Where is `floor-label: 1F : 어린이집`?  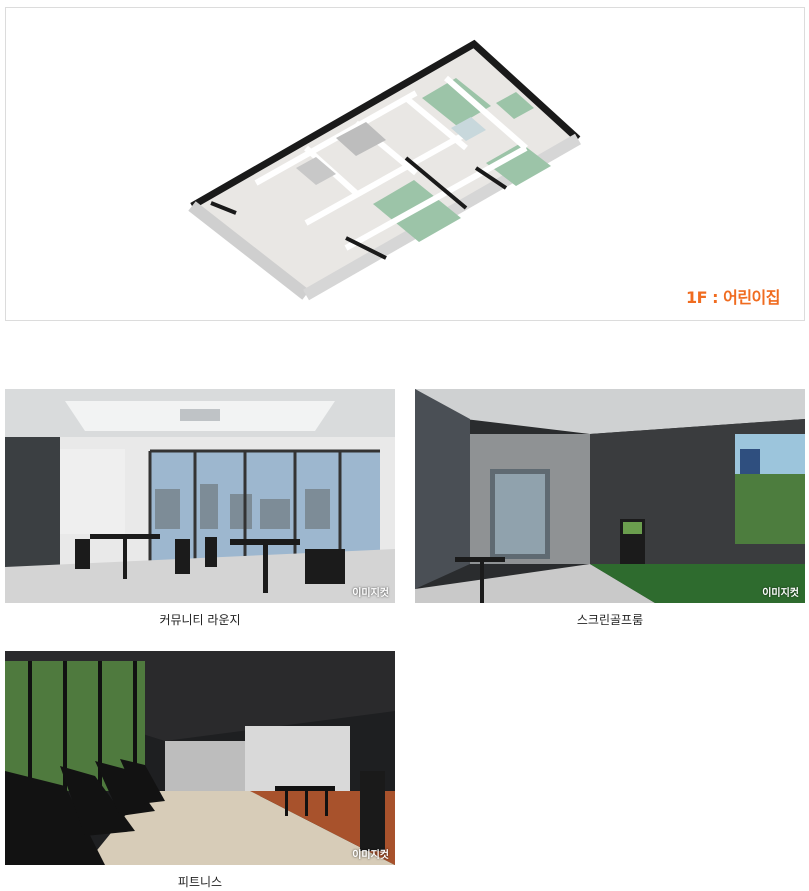
floor-label: 1F : 어린이집 is located at coordinates (733, 297).